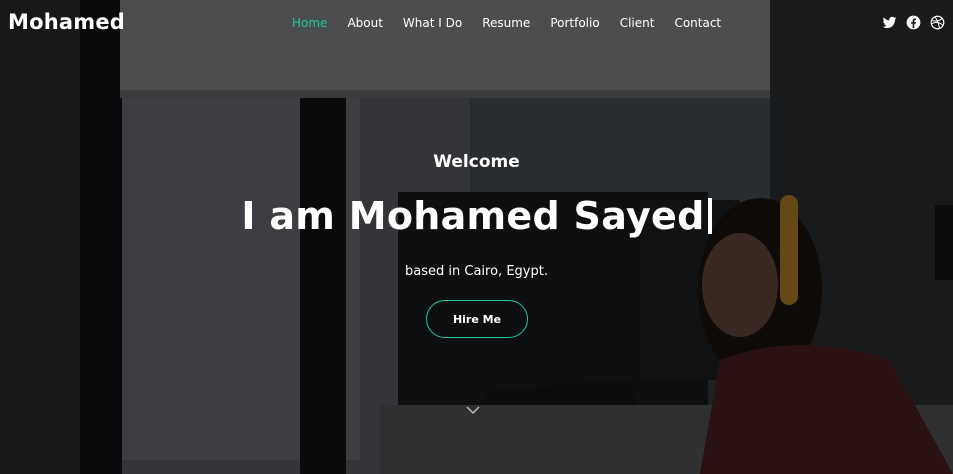 The height and width of the screenshot is (474, 953). I want to click on nav-about: About, so click(364, 23).